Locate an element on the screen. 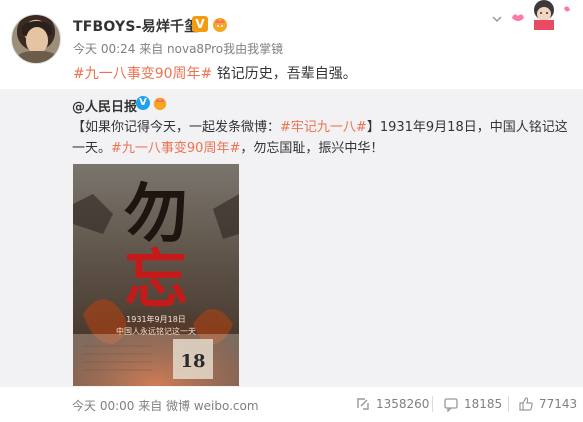 The width and height of the screenshot is (583, 422). comment-icon is located at coordinates (451, 405).